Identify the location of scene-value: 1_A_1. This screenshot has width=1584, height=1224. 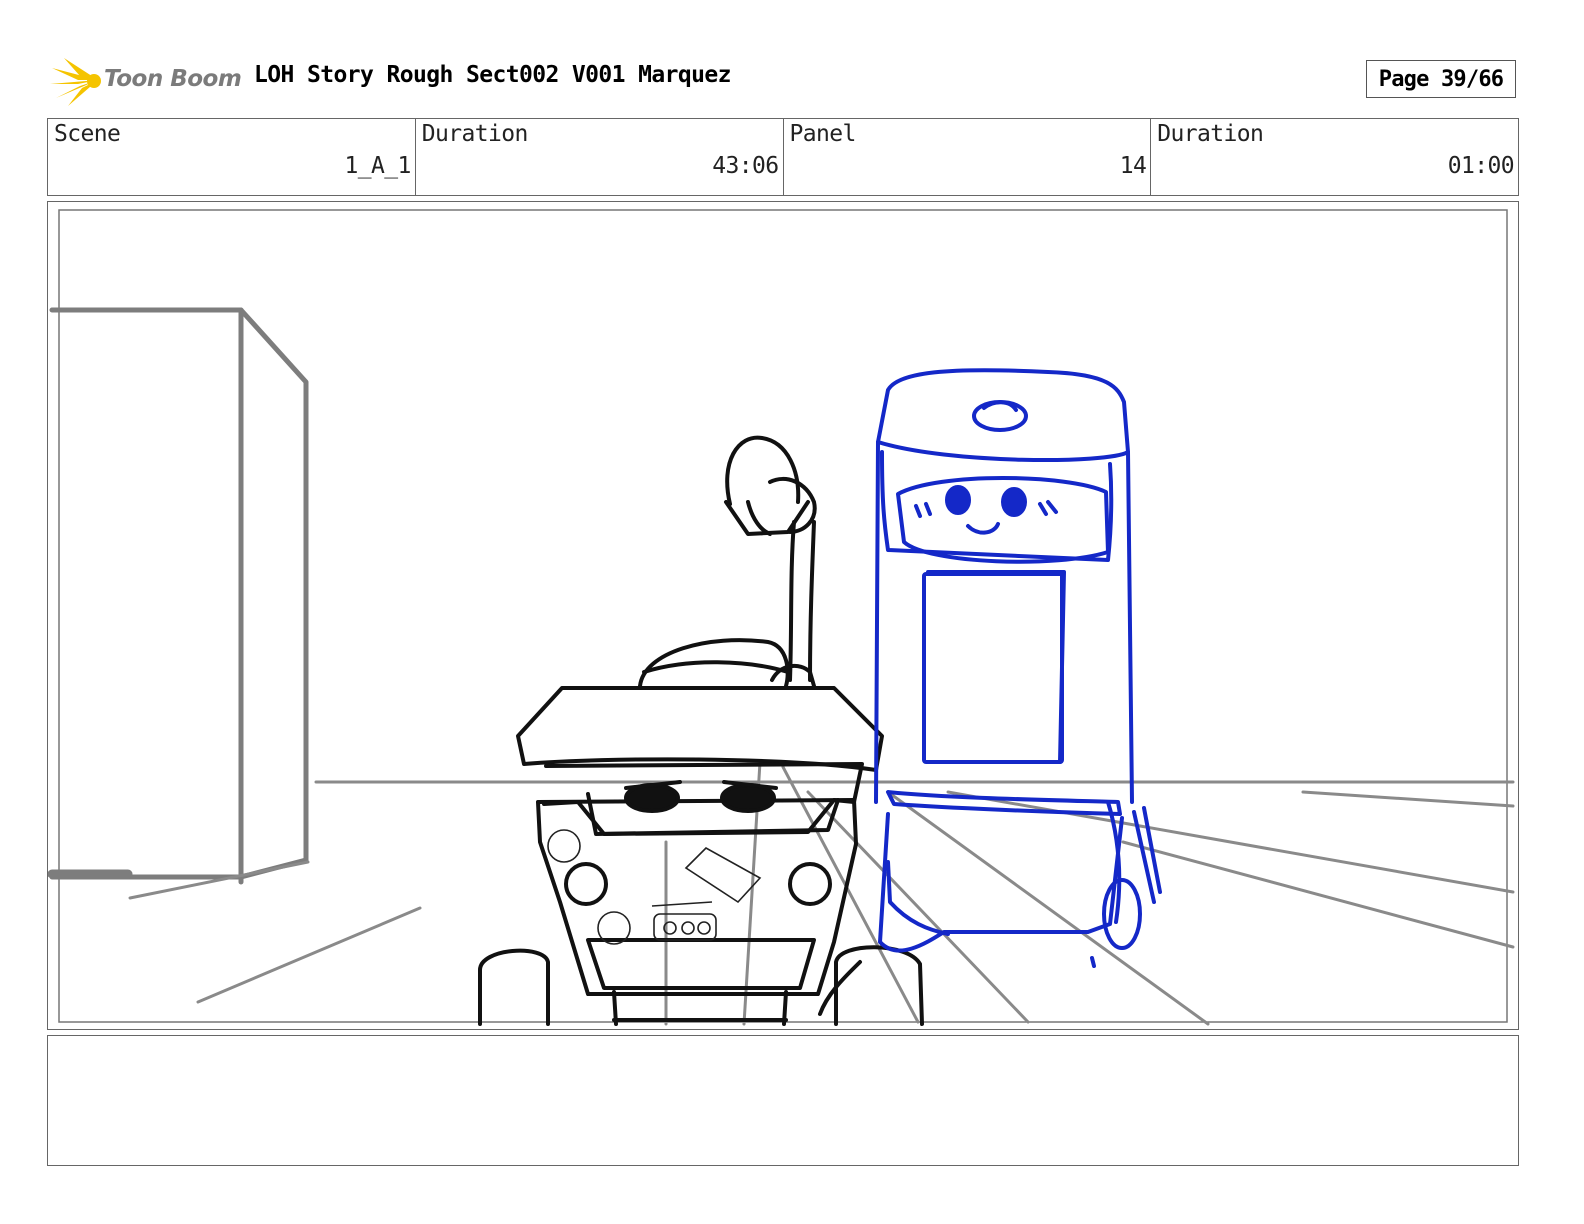
(378, 166).